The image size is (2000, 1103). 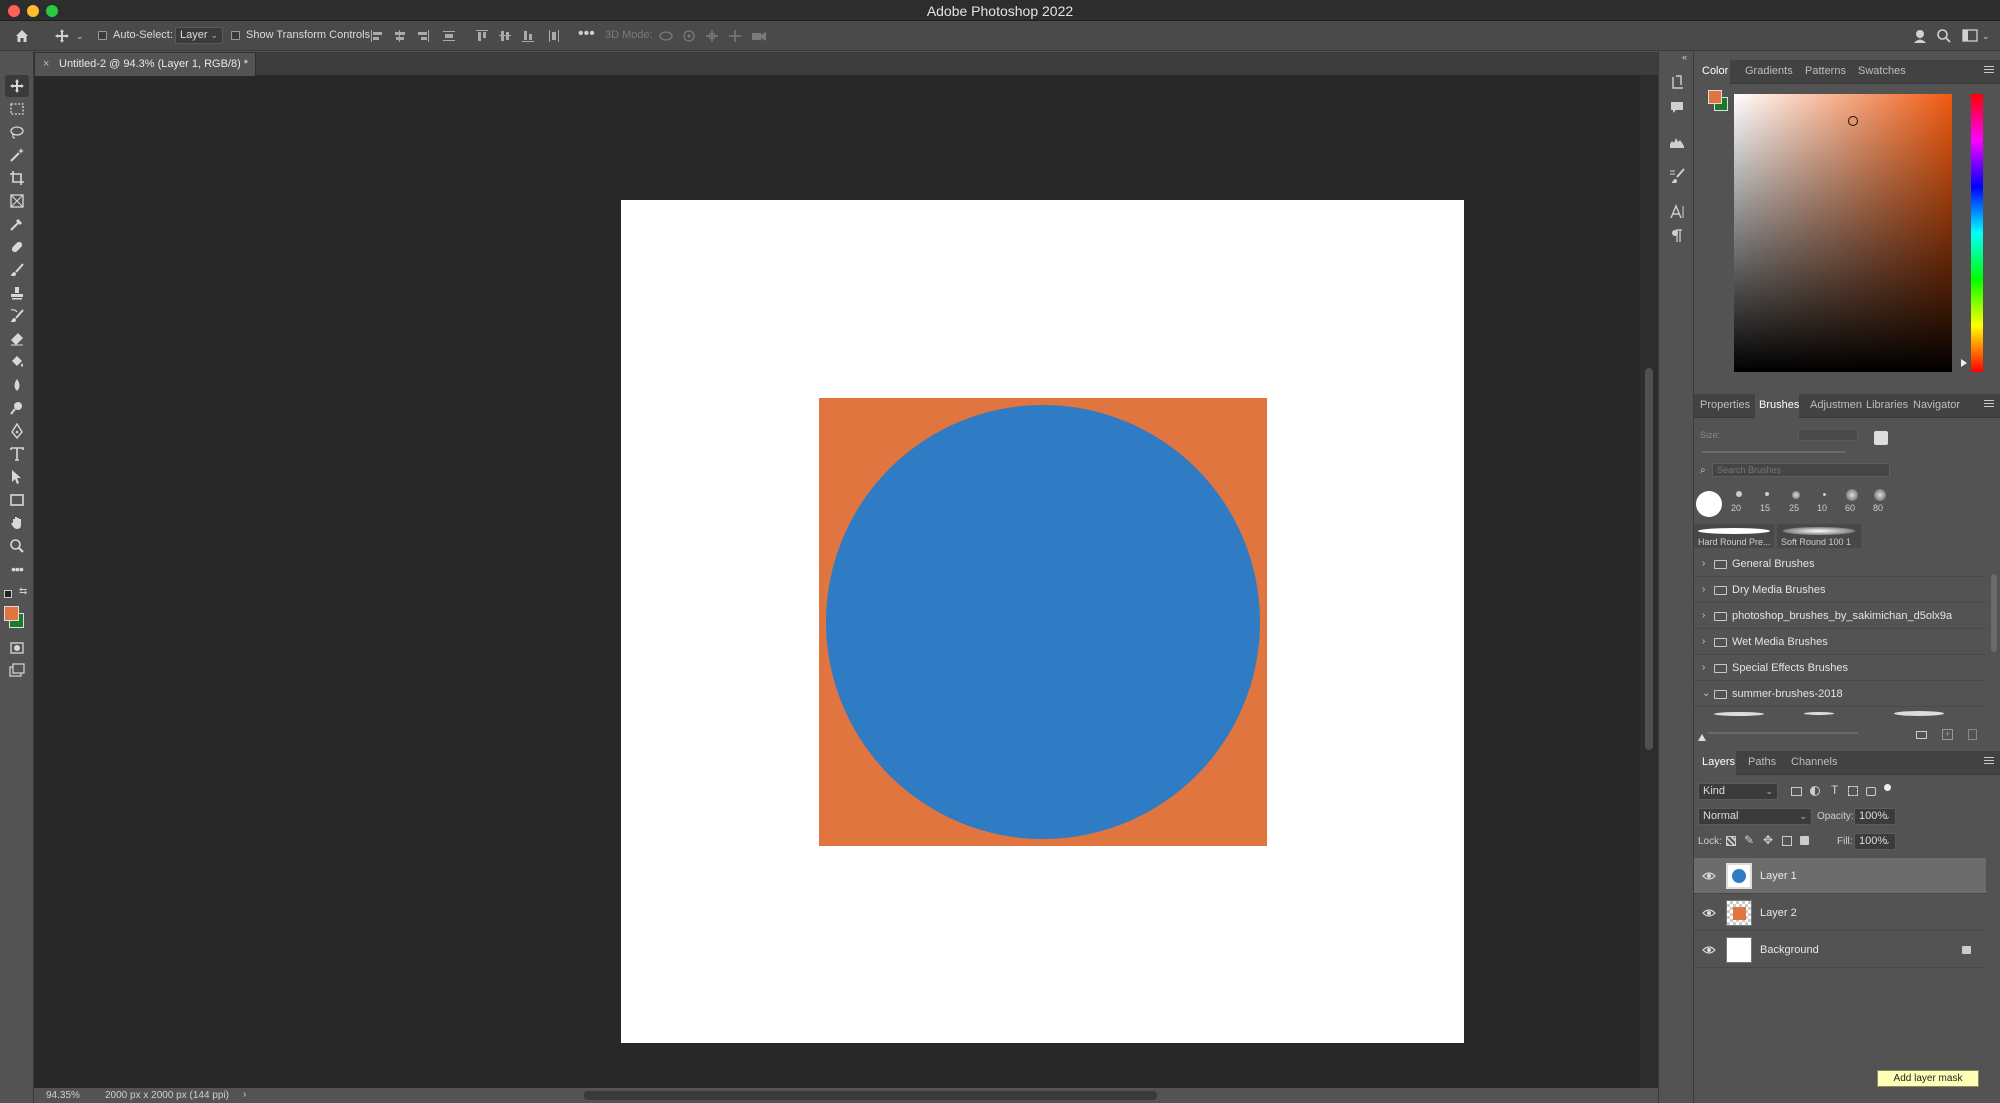 I want to click on color-picker-cursor, so click(x=1853, y=121).